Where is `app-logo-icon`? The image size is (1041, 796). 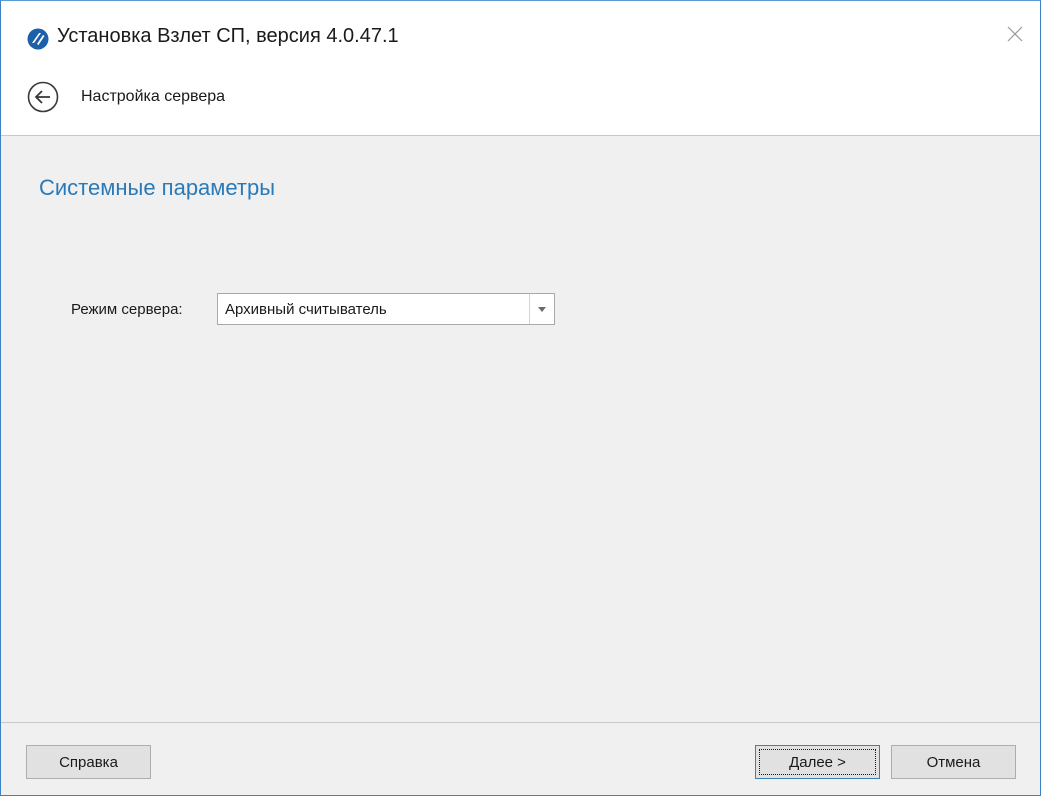 app-logo-icon is located at coordinates (38, 39).